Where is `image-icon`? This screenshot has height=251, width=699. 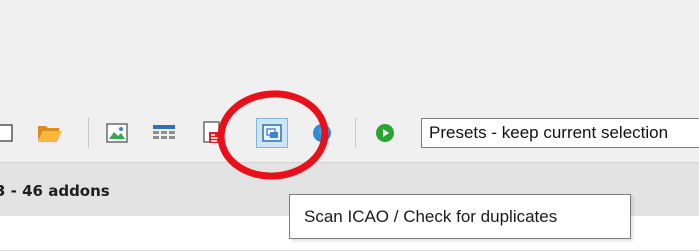
image-icon is located at coordinates (117, 133).